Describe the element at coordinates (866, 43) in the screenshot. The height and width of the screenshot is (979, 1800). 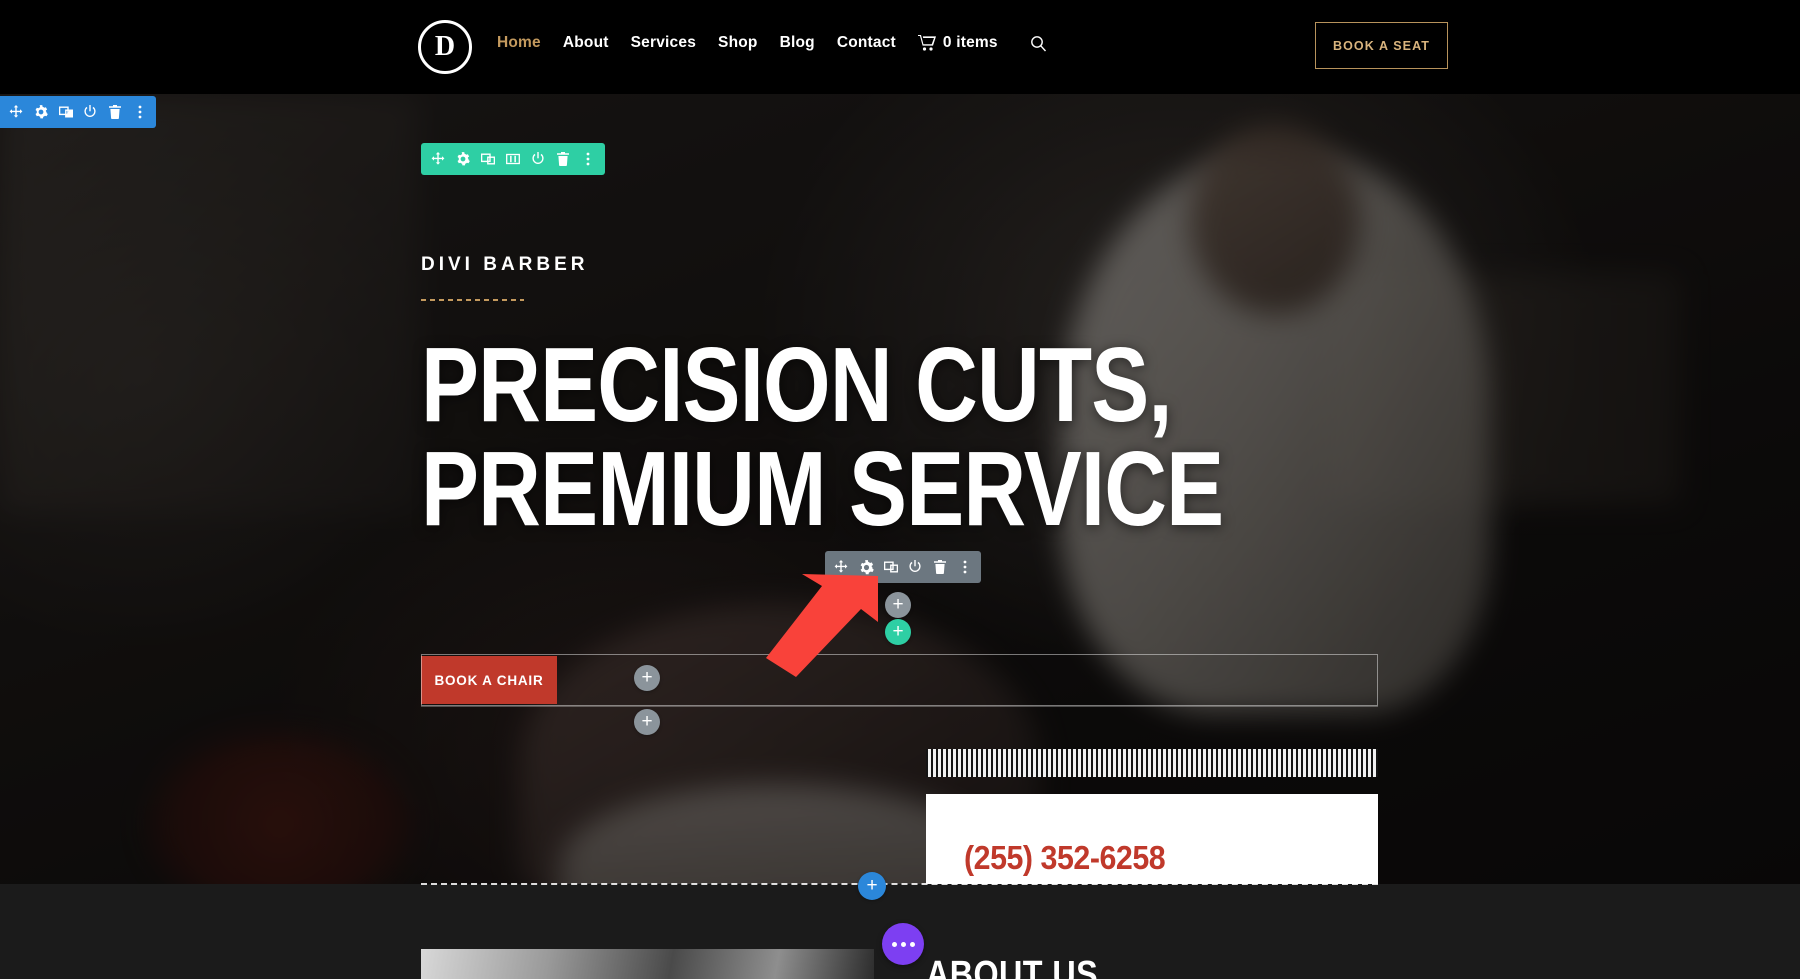
I see `nav-item-contact: Contact` at that location.